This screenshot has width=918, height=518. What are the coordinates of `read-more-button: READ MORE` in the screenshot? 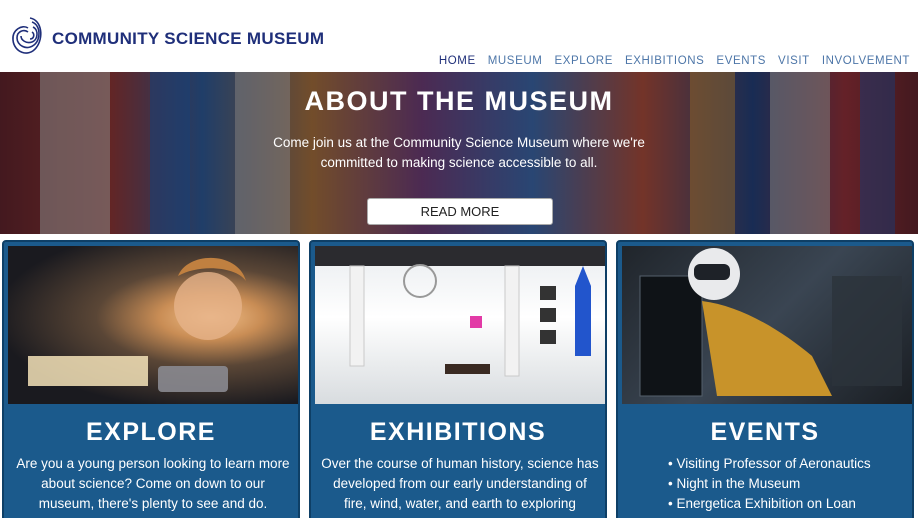 It's located at (460, 211).